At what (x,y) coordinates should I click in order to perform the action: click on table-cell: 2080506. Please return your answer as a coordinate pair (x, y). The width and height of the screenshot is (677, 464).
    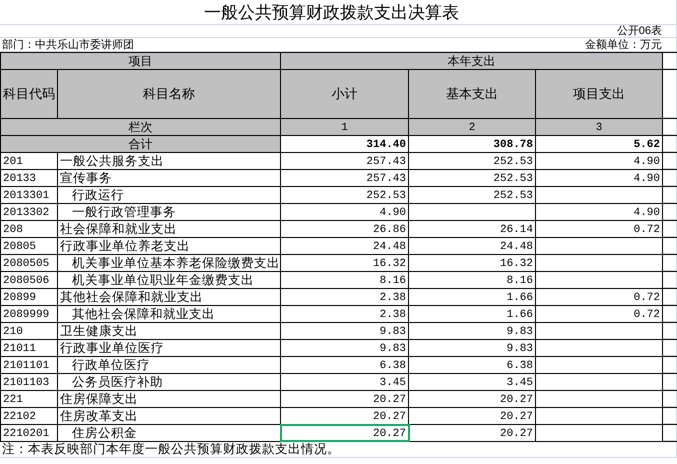
    Looking at the image, I should click on (26, 281).